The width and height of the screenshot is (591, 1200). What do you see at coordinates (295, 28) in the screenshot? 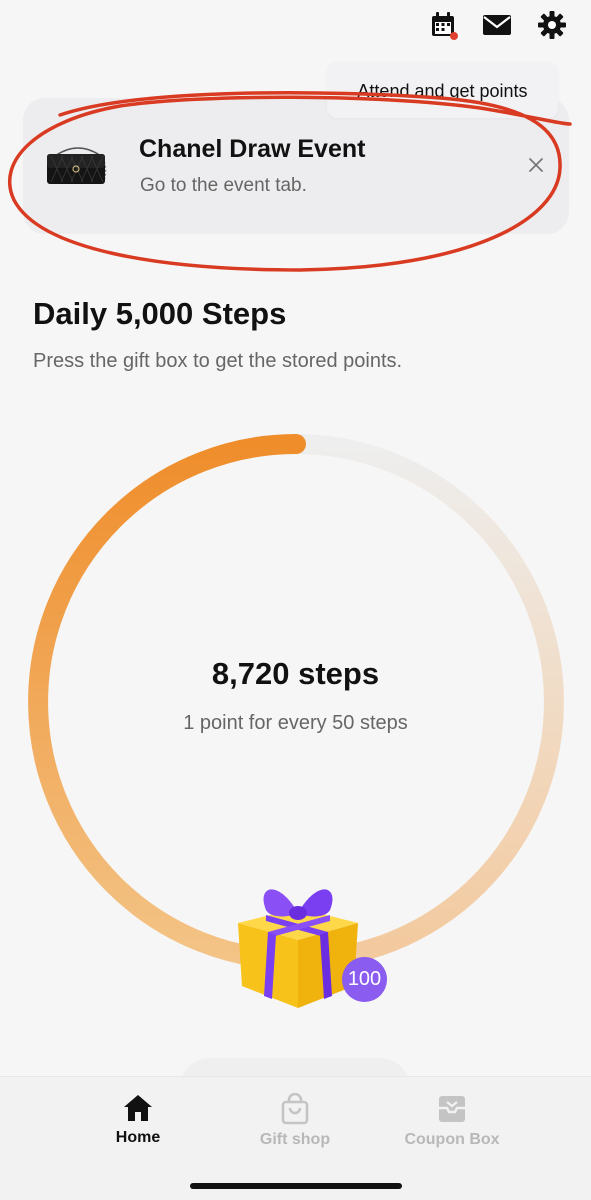
I see `top-bar` at bounding box center [295, 28].